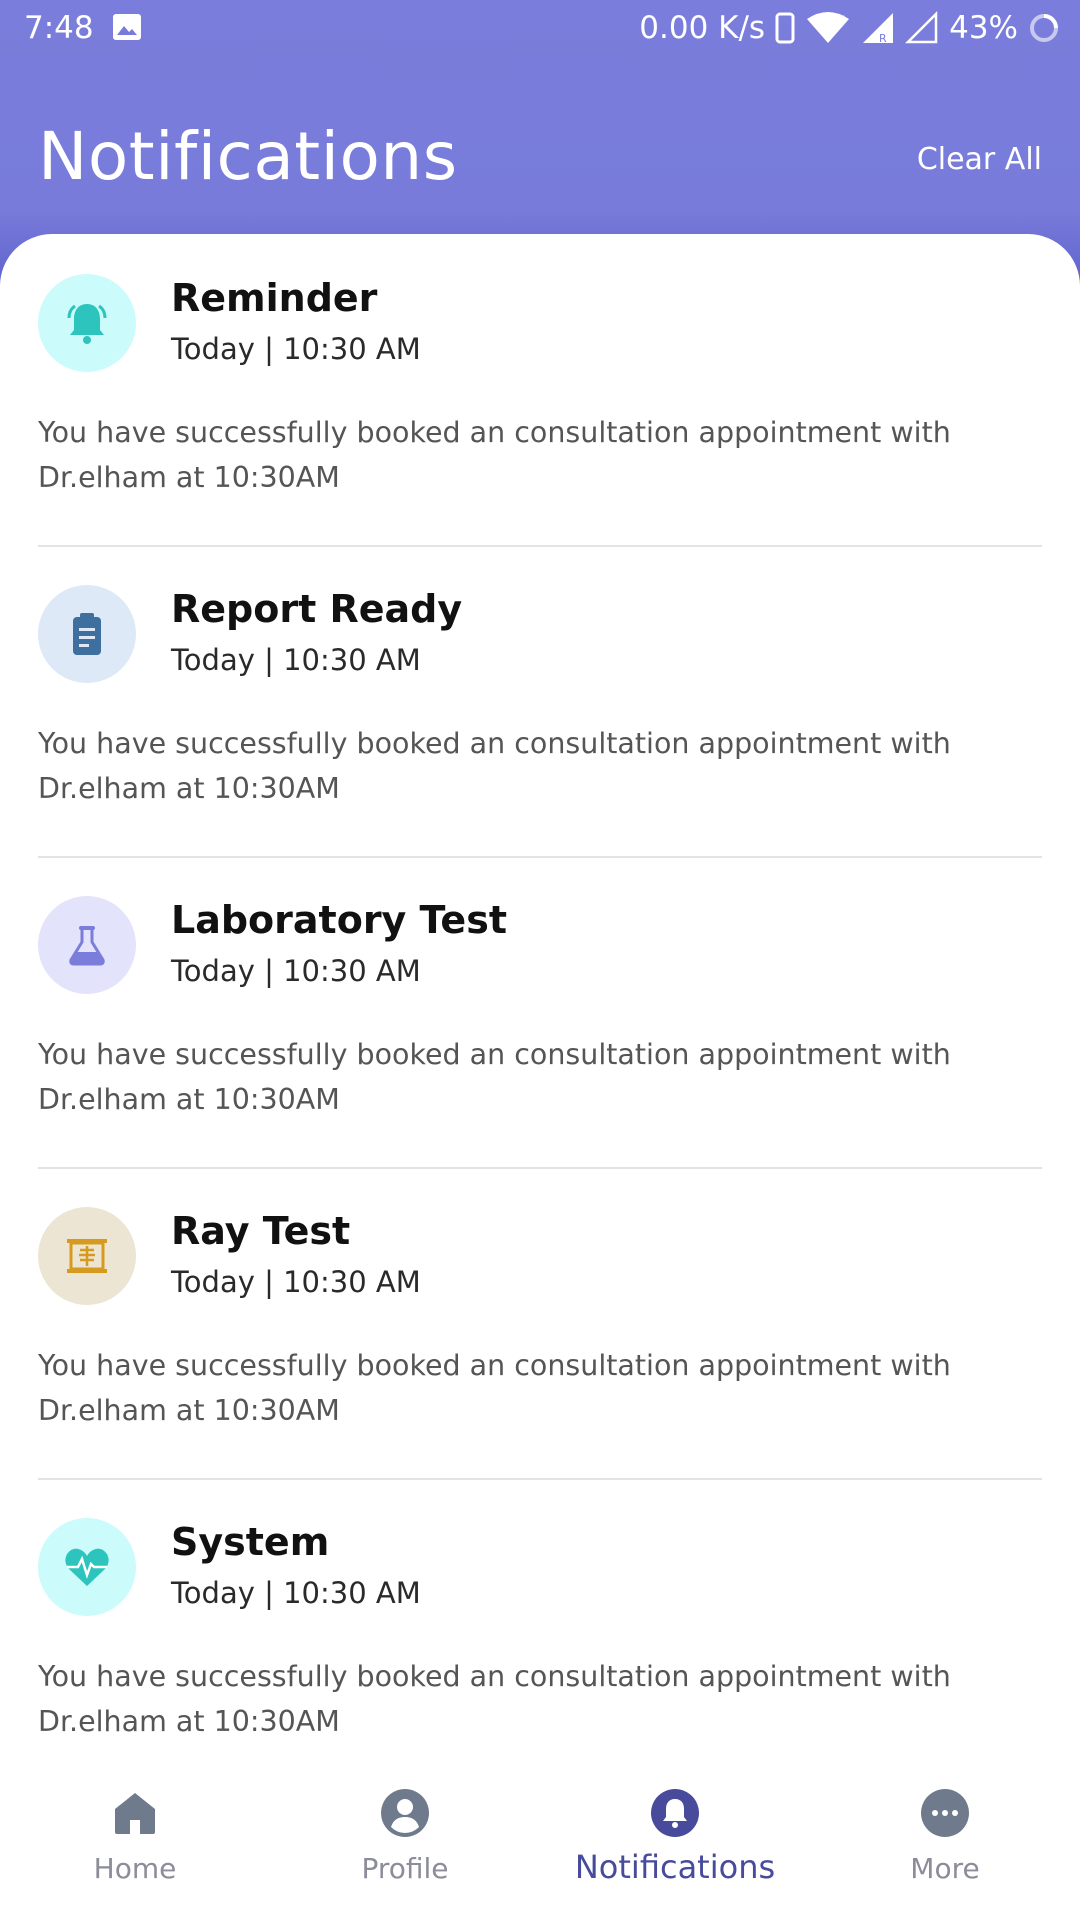 The width and height of the screenshot is (1080, 1920). Describe the element at coordinates (945, 1847) in the screenshot. I see `tab-more: More` at that location.